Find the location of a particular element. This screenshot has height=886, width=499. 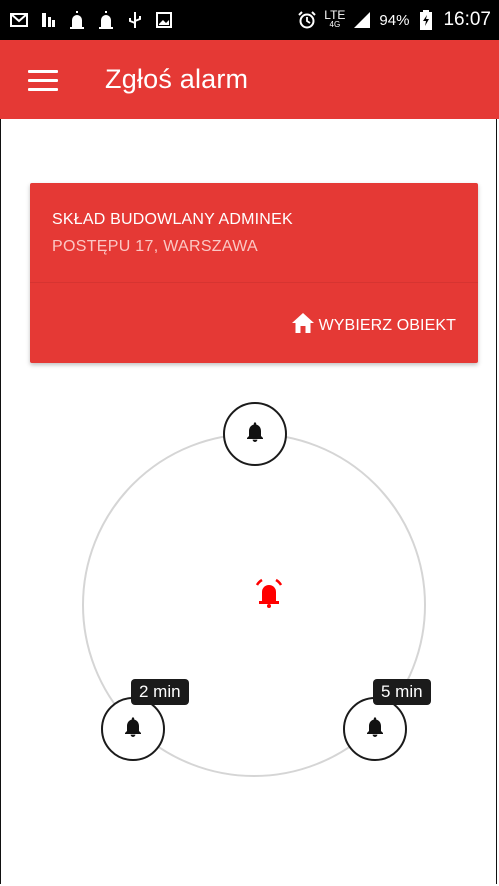

alarm-node-left is located at coordinates (133, 729).